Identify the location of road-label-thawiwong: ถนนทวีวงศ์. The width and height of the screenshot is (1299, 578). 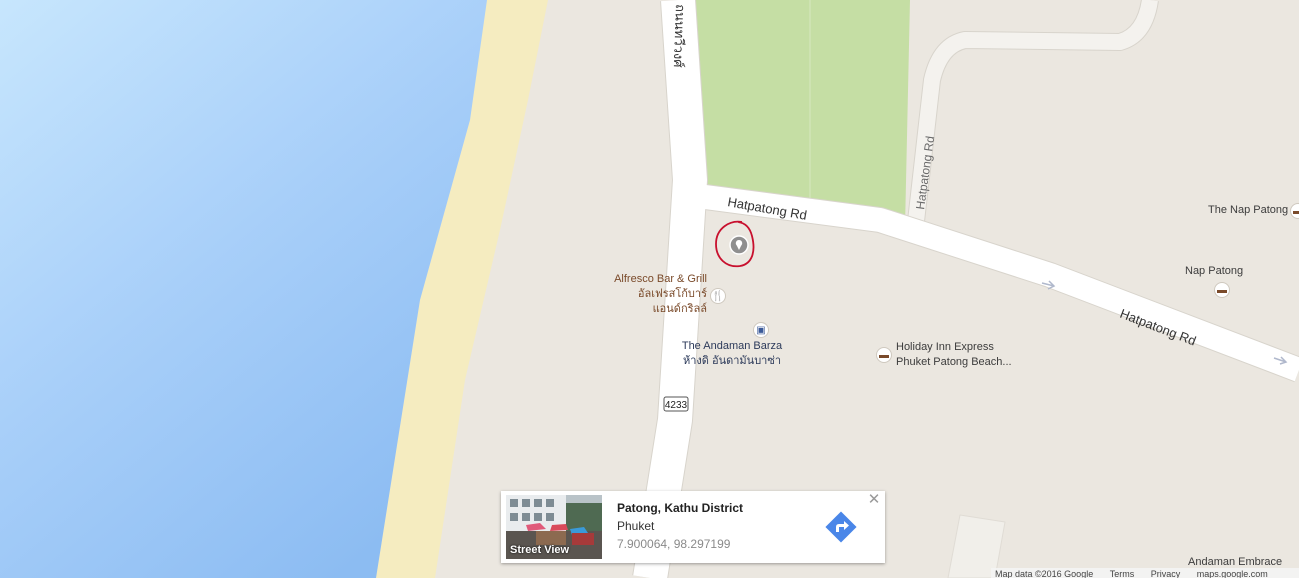
(679, 36).